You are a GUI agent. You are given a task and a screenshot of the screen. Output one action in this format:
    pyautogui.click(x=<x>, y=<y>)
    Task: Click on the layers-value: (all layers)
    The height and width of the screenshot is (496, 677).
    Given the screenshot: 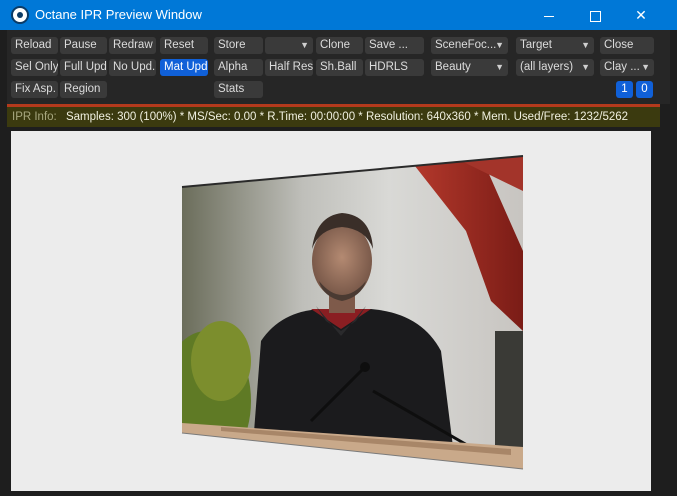 What is the action you would take?
    pyautogui.click(x=547, y=67)
    